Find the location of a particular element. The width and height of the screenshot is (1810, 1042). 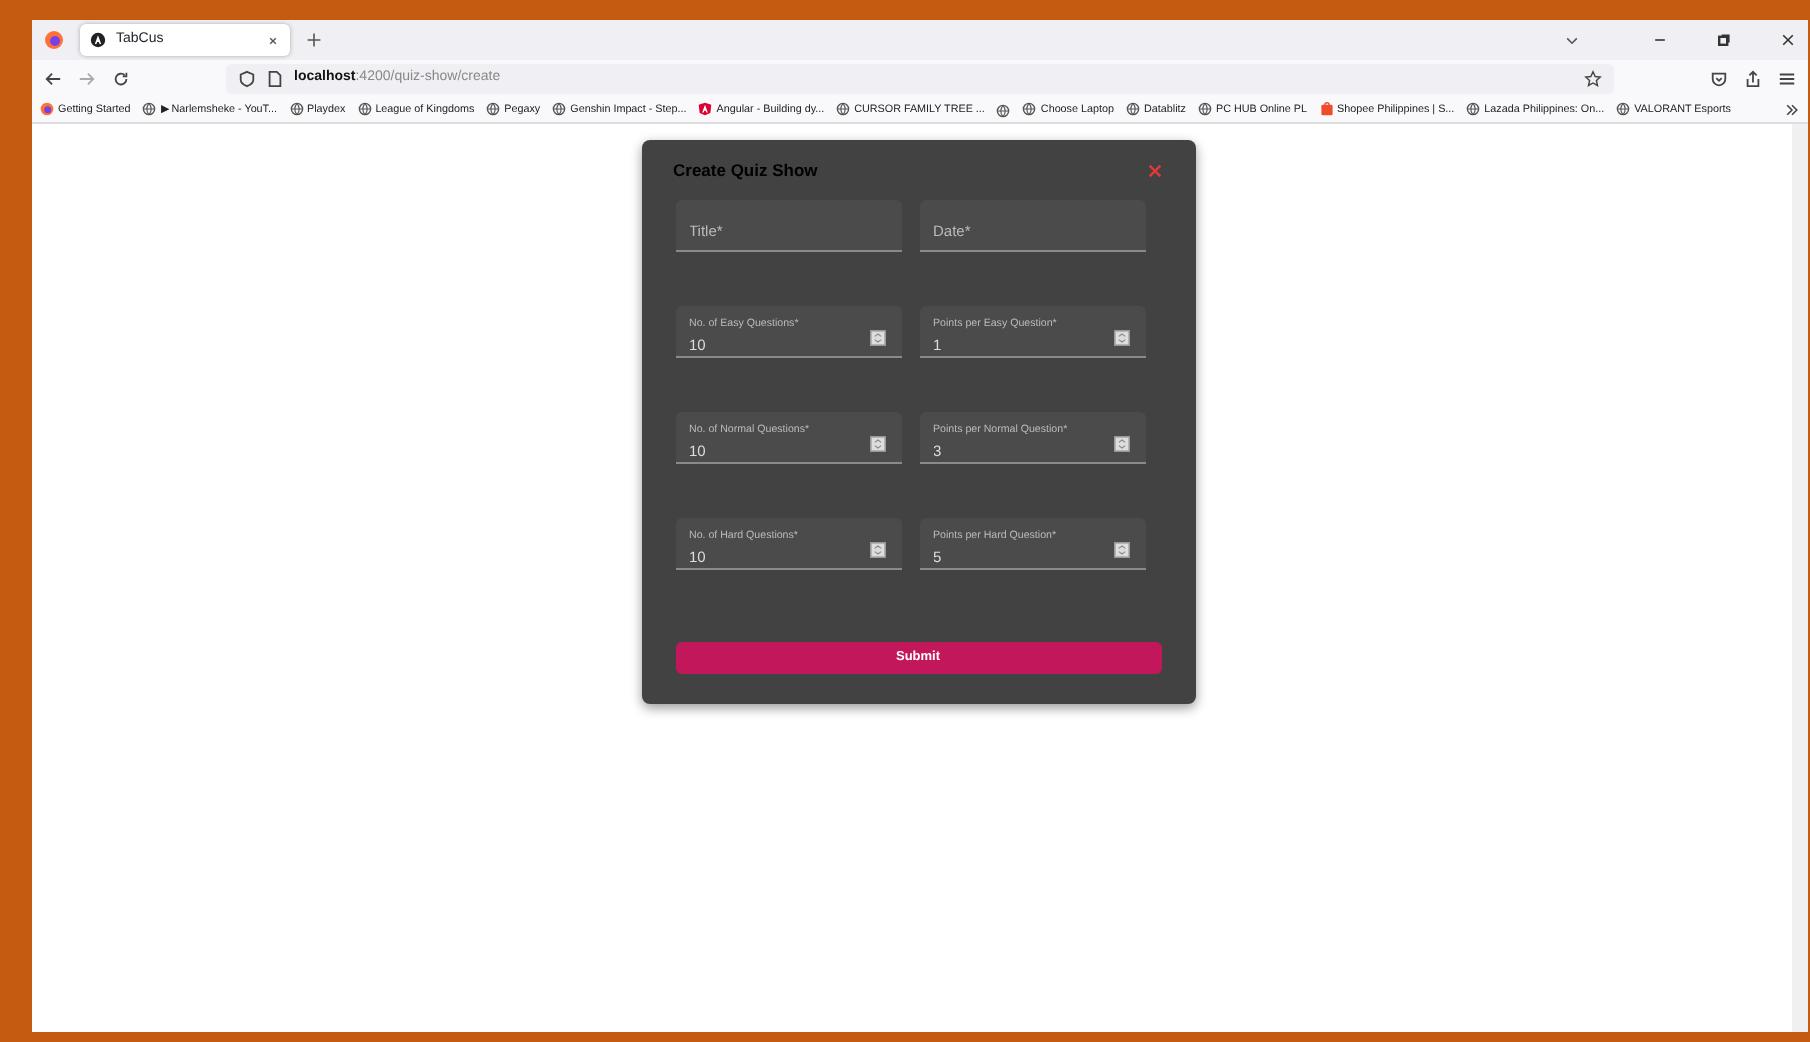

angular-logo-icon is located at coordinates (98, 40).